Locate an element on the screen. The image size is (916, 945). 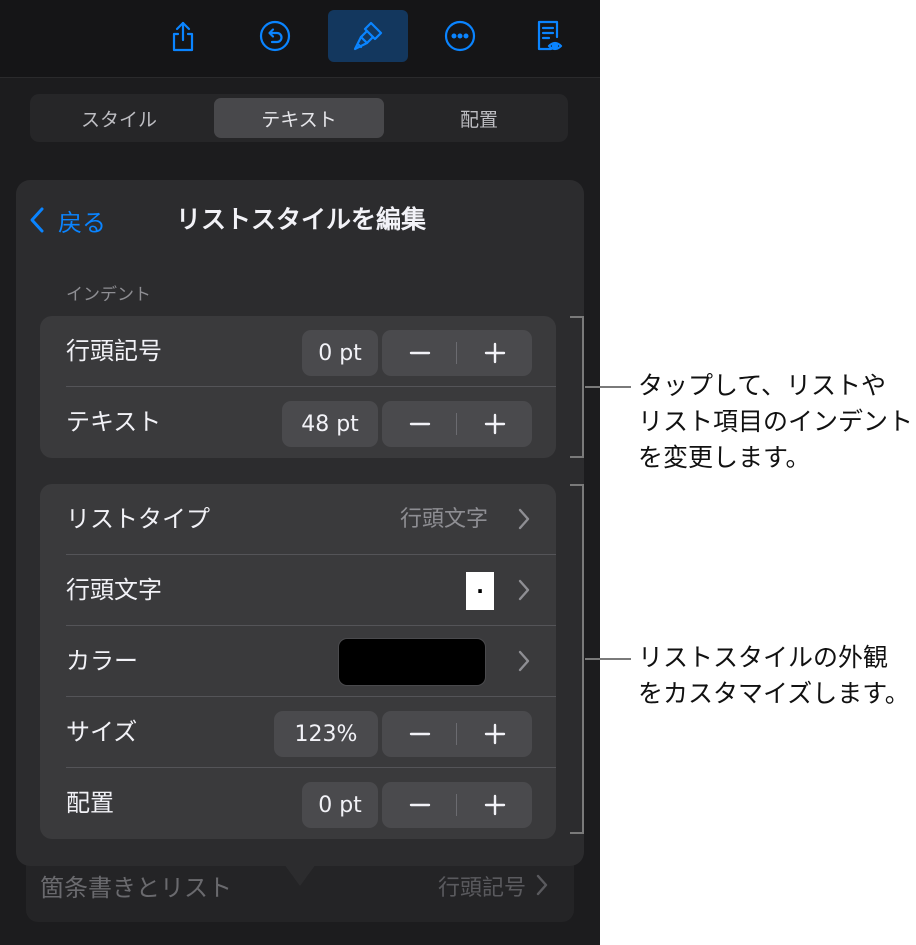
indent-text-stepper is located at coordinates (457, 424).